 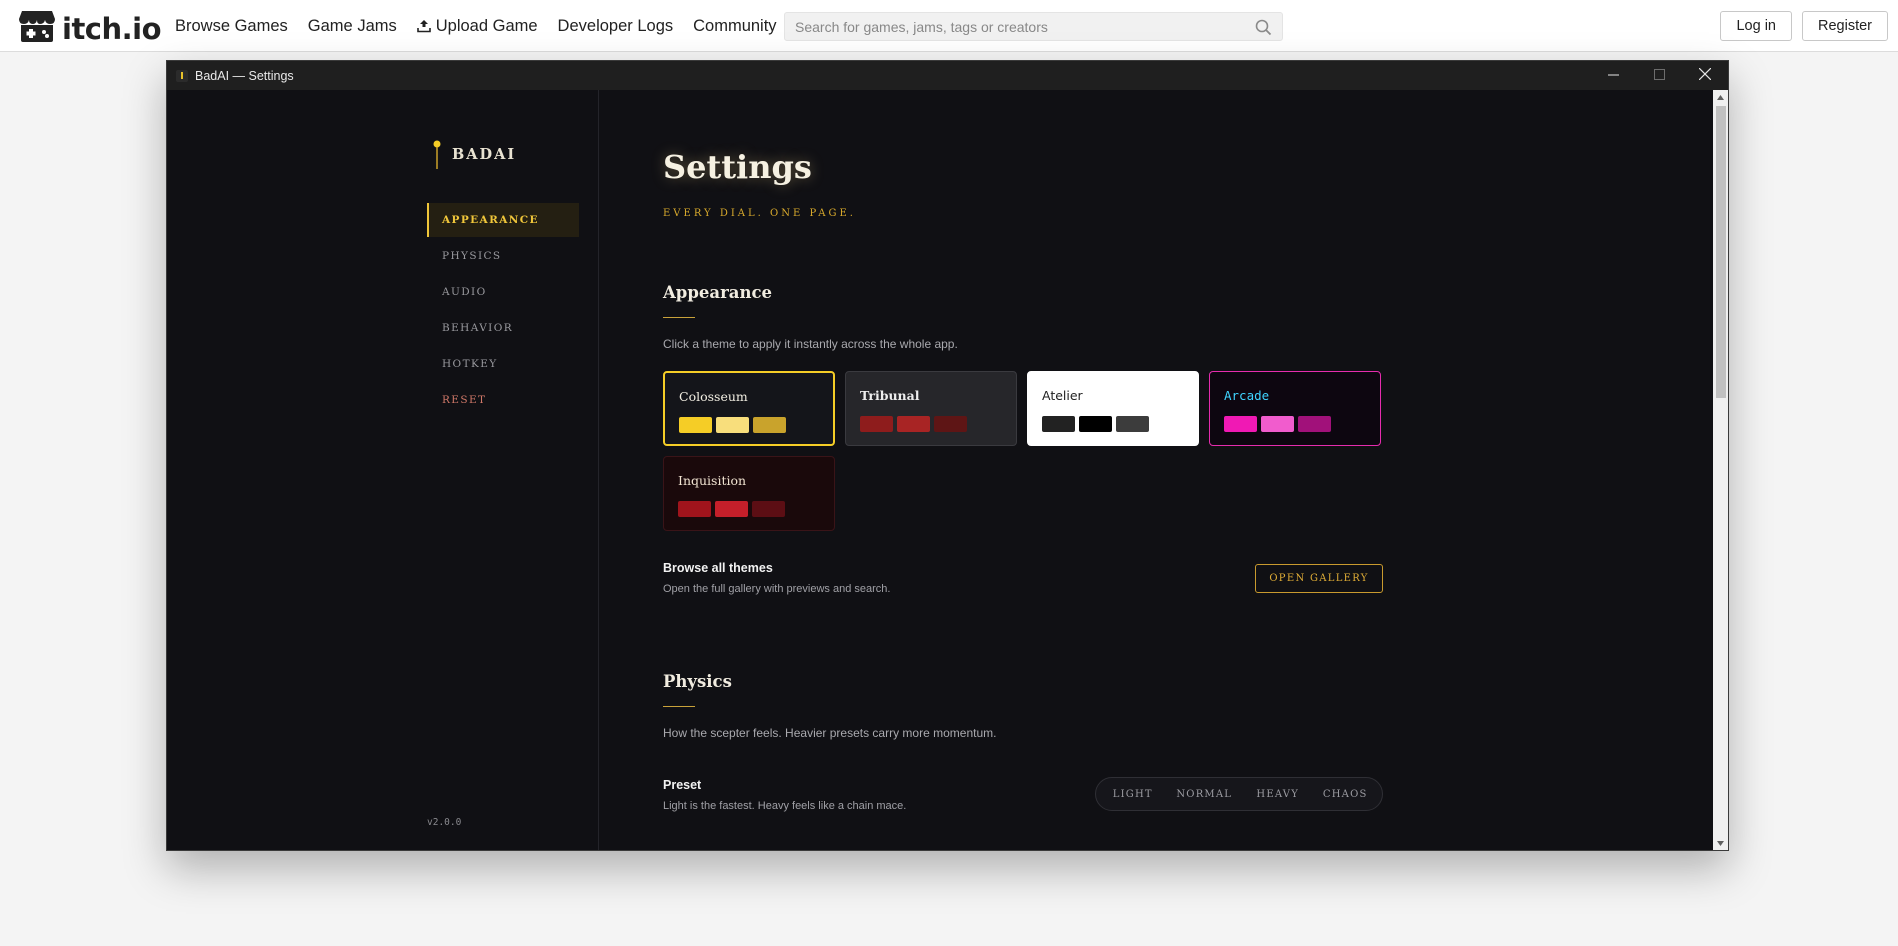 I want to click on window-controls, so click(x=1659, y=75).